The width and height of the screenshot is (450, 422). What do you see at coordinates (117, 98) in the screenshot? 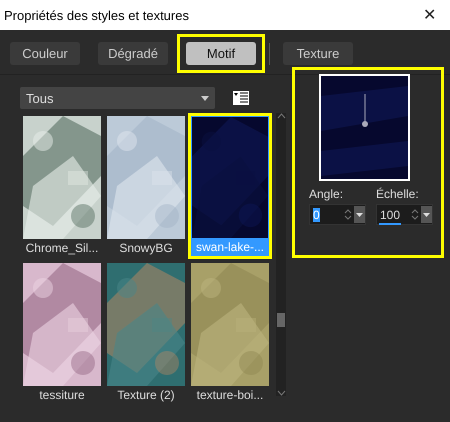
I see `category-dropdown: Tous` at bounding box center [117, 98].